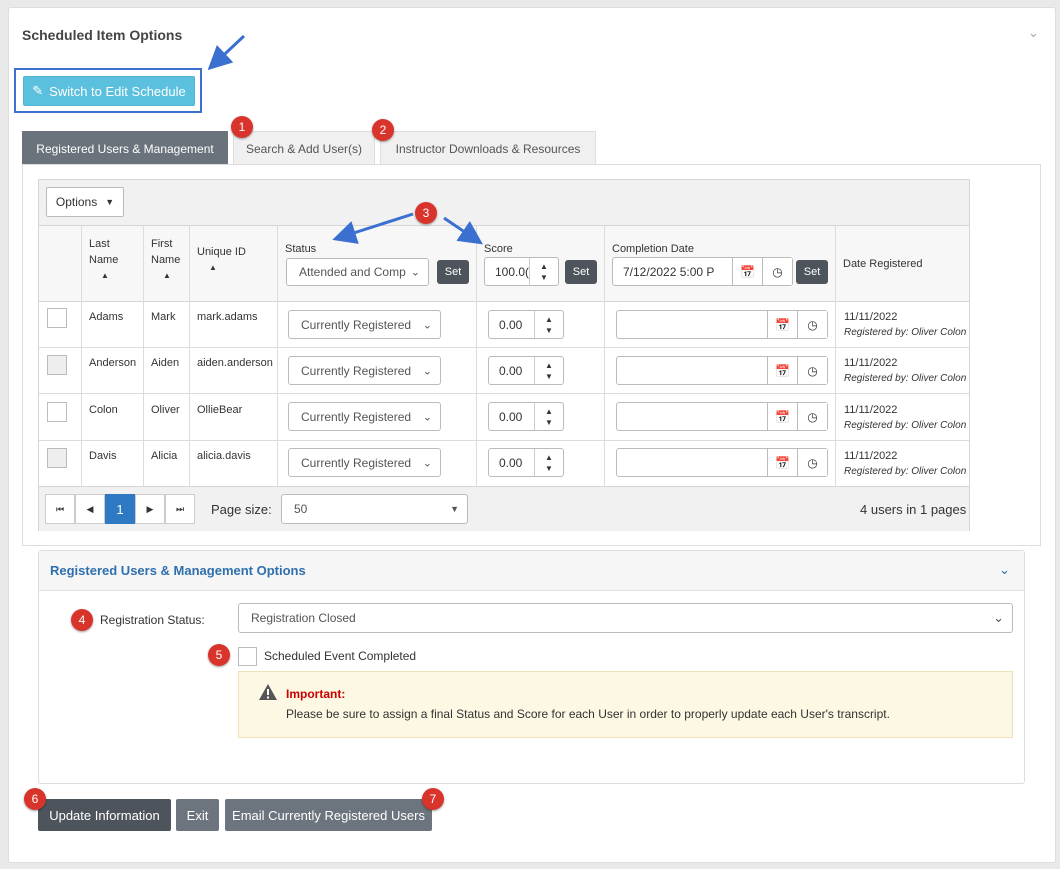  What do you see at coordinates (35, 799) in the screenshot?
I see `callout-badge-6: 6` at bounding box center [35, 799].